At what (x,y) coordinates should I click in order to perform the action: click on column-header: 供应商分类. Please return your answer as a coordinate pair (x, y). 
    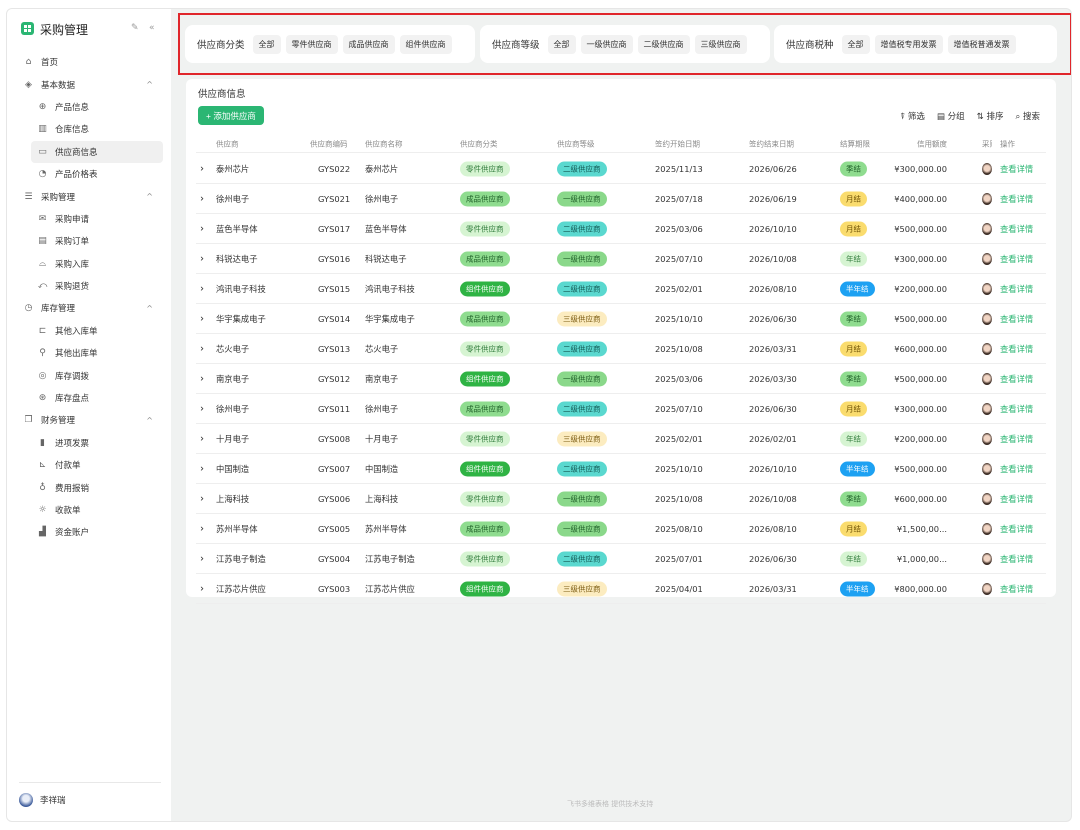
    Looking at the image, I should click on (479, 143).